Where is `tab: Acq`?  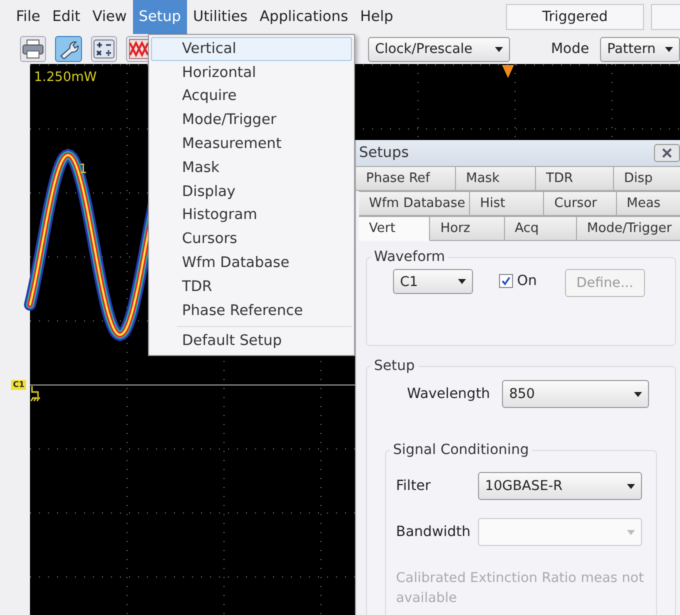
tab: Acq is located at coordinates (541, 228).